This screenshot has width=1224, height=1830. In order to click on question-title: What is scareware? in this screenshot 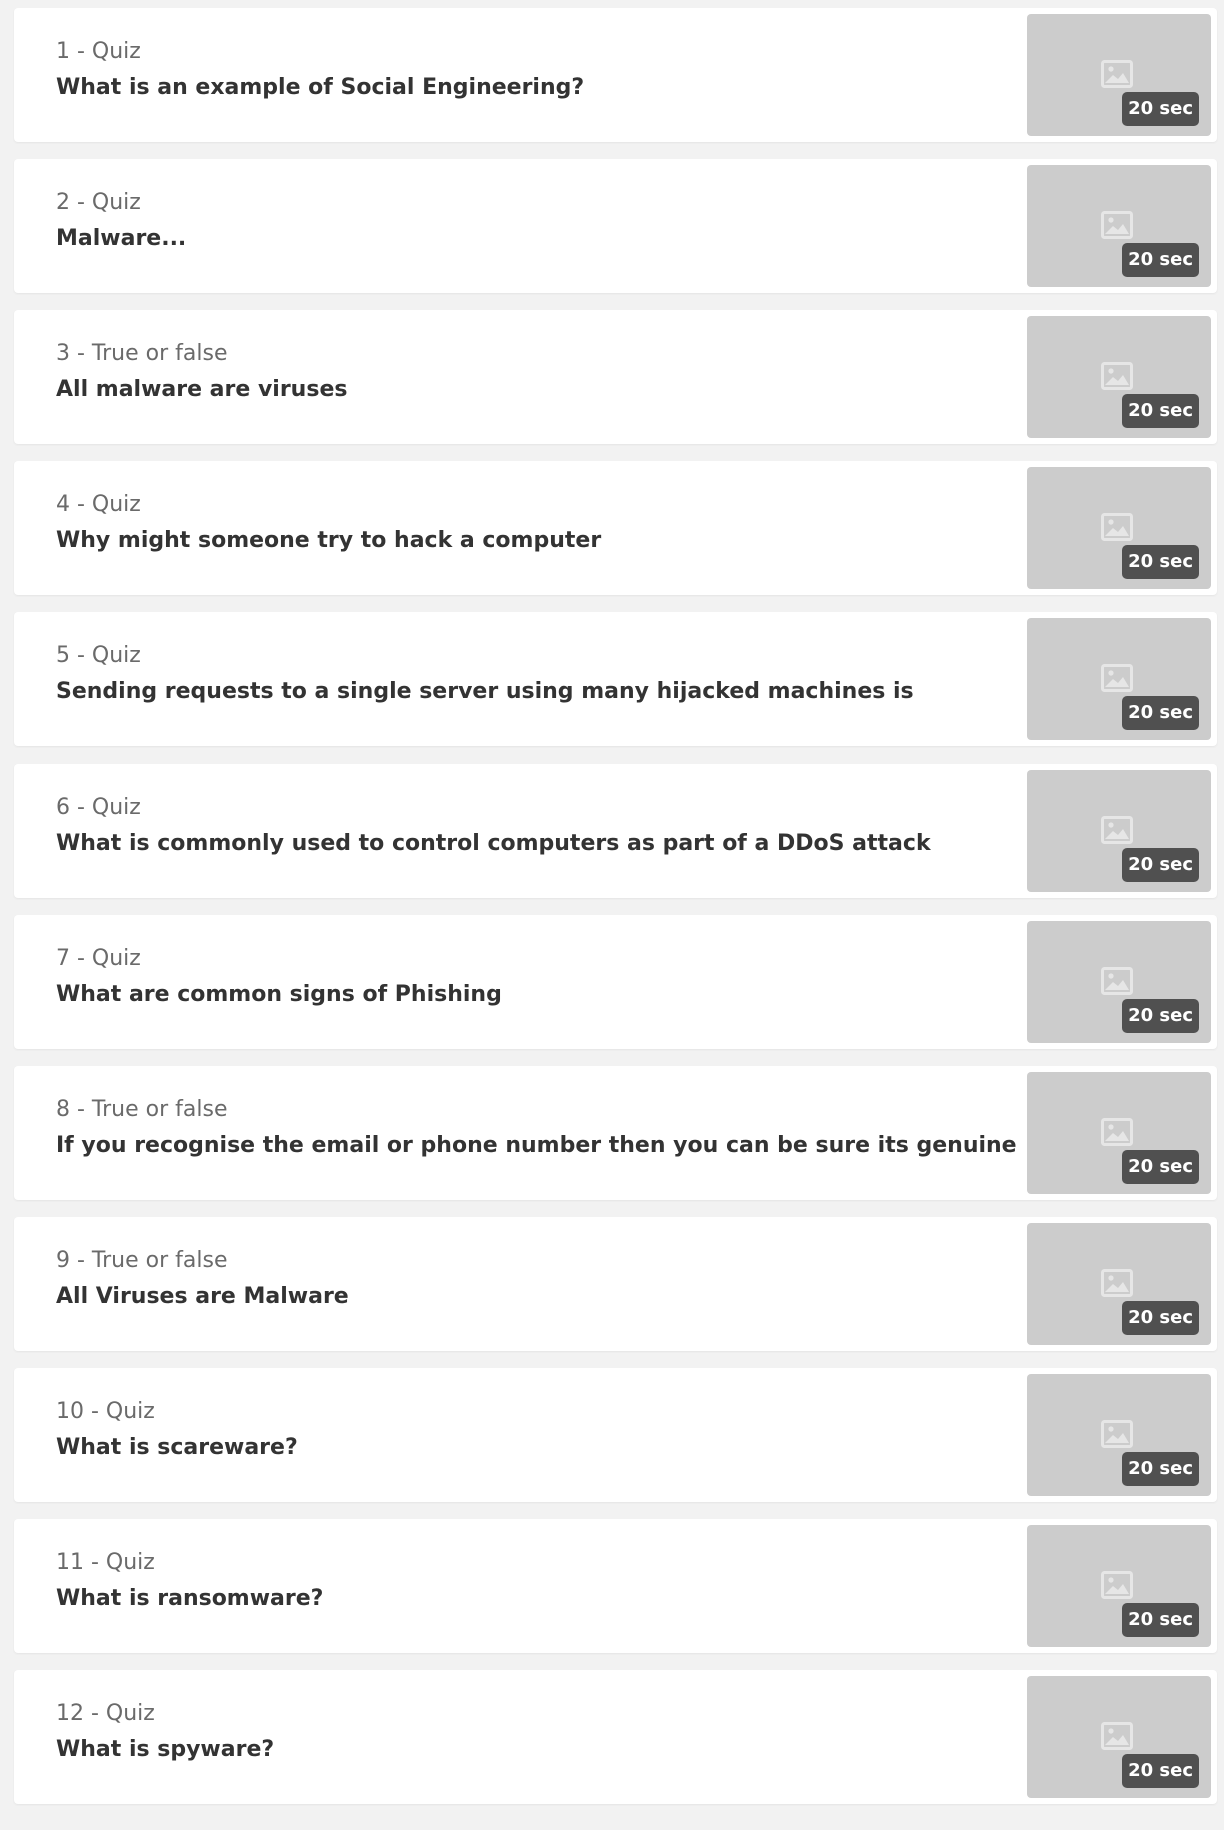, I will do `click(177, 1447)`.